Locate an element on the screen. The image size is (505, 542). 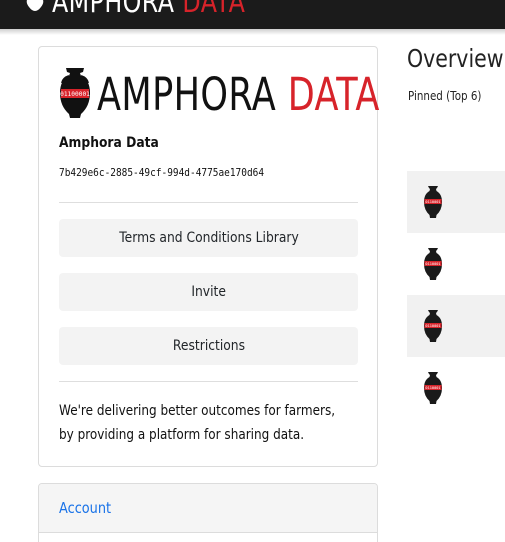
logo-wordmark: AMPHORA DATA is located at coordinates (238, 95).